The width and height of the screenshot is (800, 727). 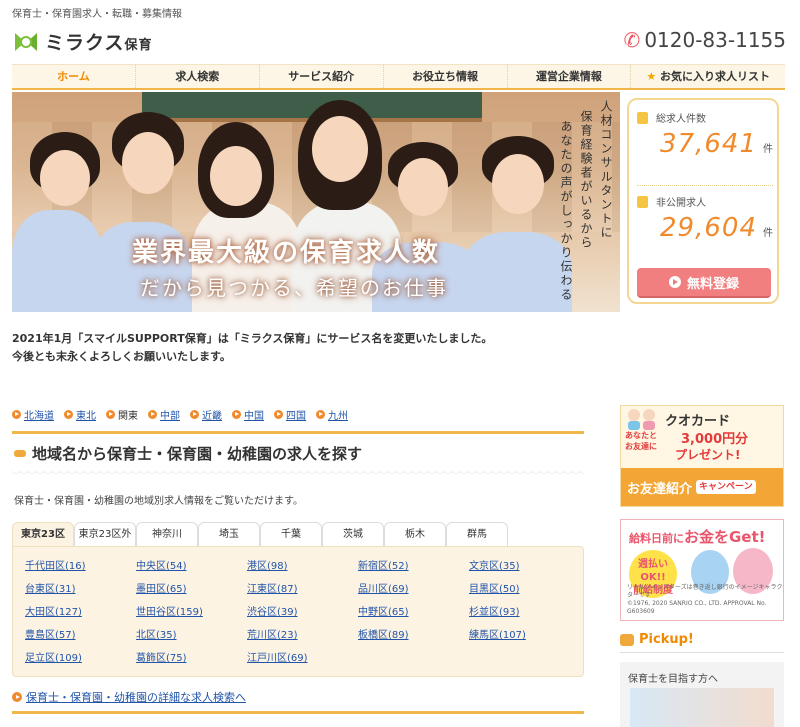 What do you see at coordinates (206, 414) in the screenshot?
I see `region-link-kinki: 近畿` at bounding box center [206, 414].